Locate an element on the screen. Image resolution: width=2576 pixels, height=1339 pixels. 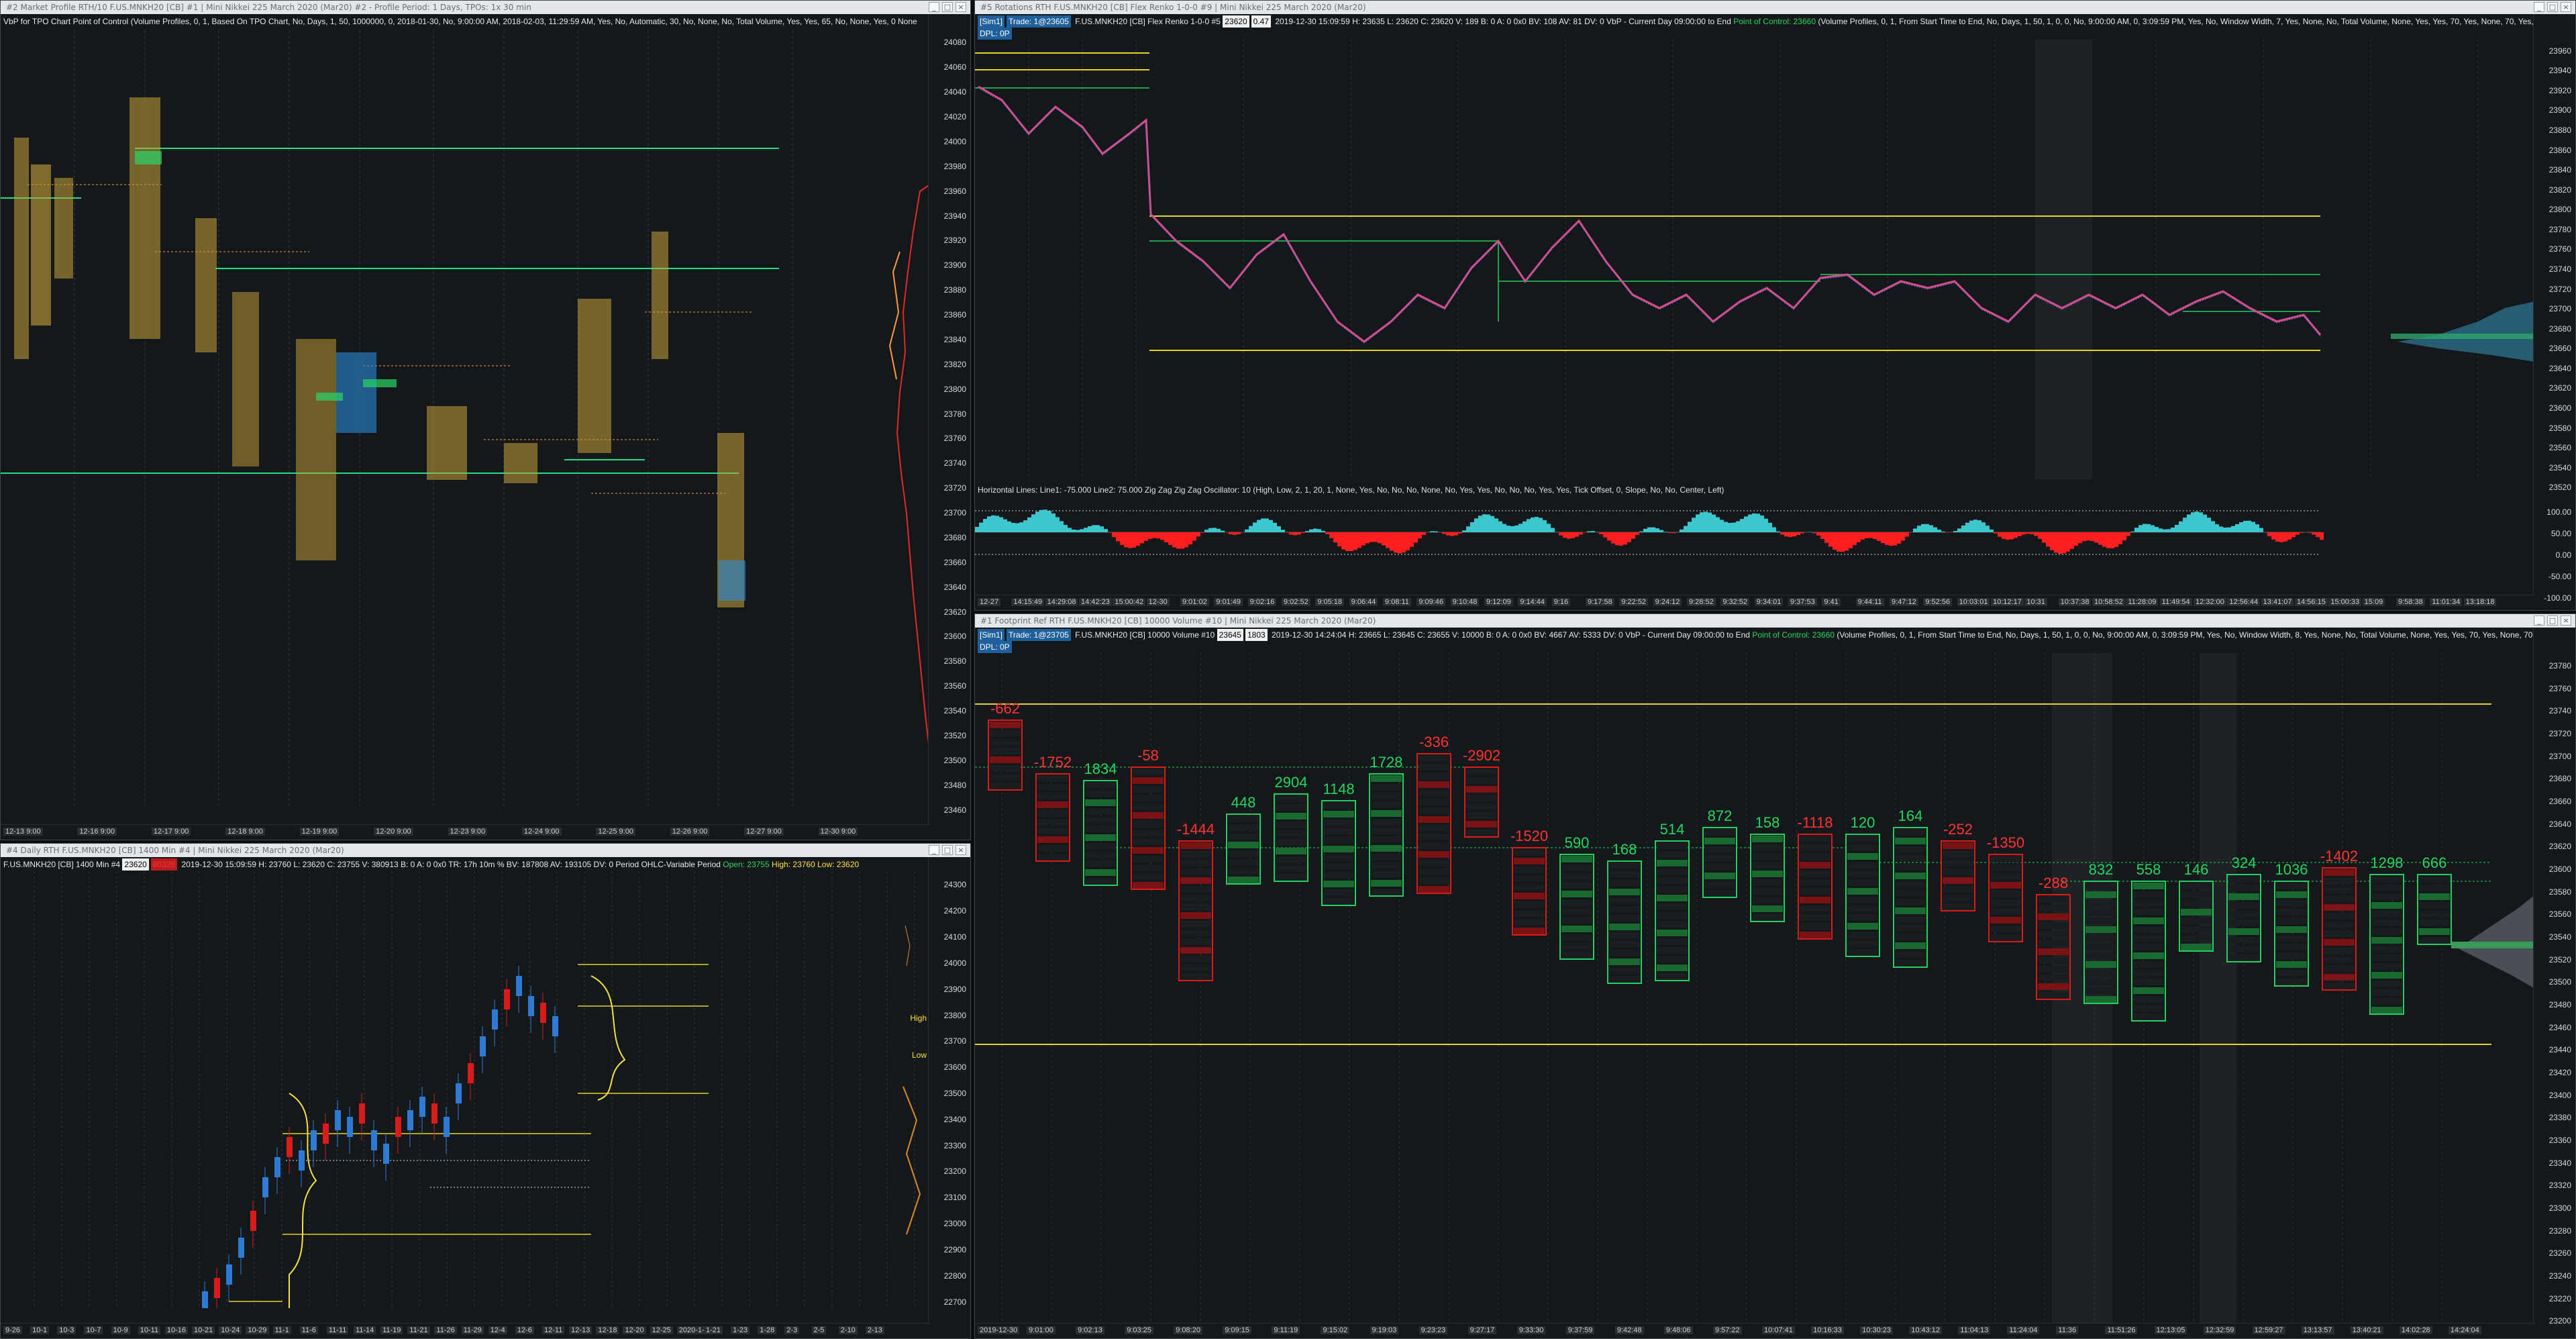
zigzag-oscillator-pane is located at coordinates (1755, 544).